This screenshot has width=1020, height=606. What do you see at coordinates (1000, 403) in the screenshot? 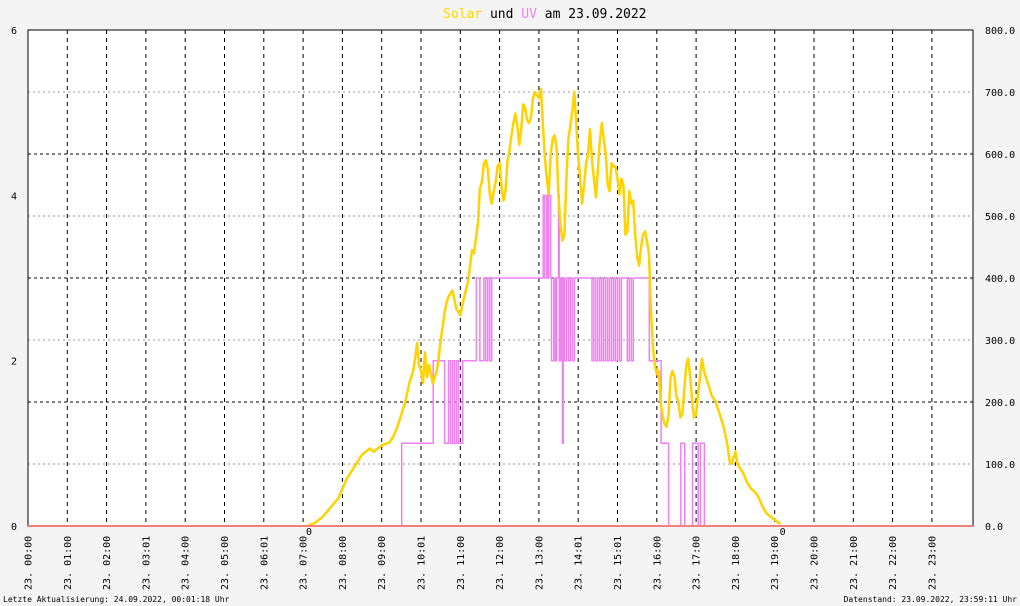
I see `y-right-tick-label: 200.0` at bounding box center [1000, 403].